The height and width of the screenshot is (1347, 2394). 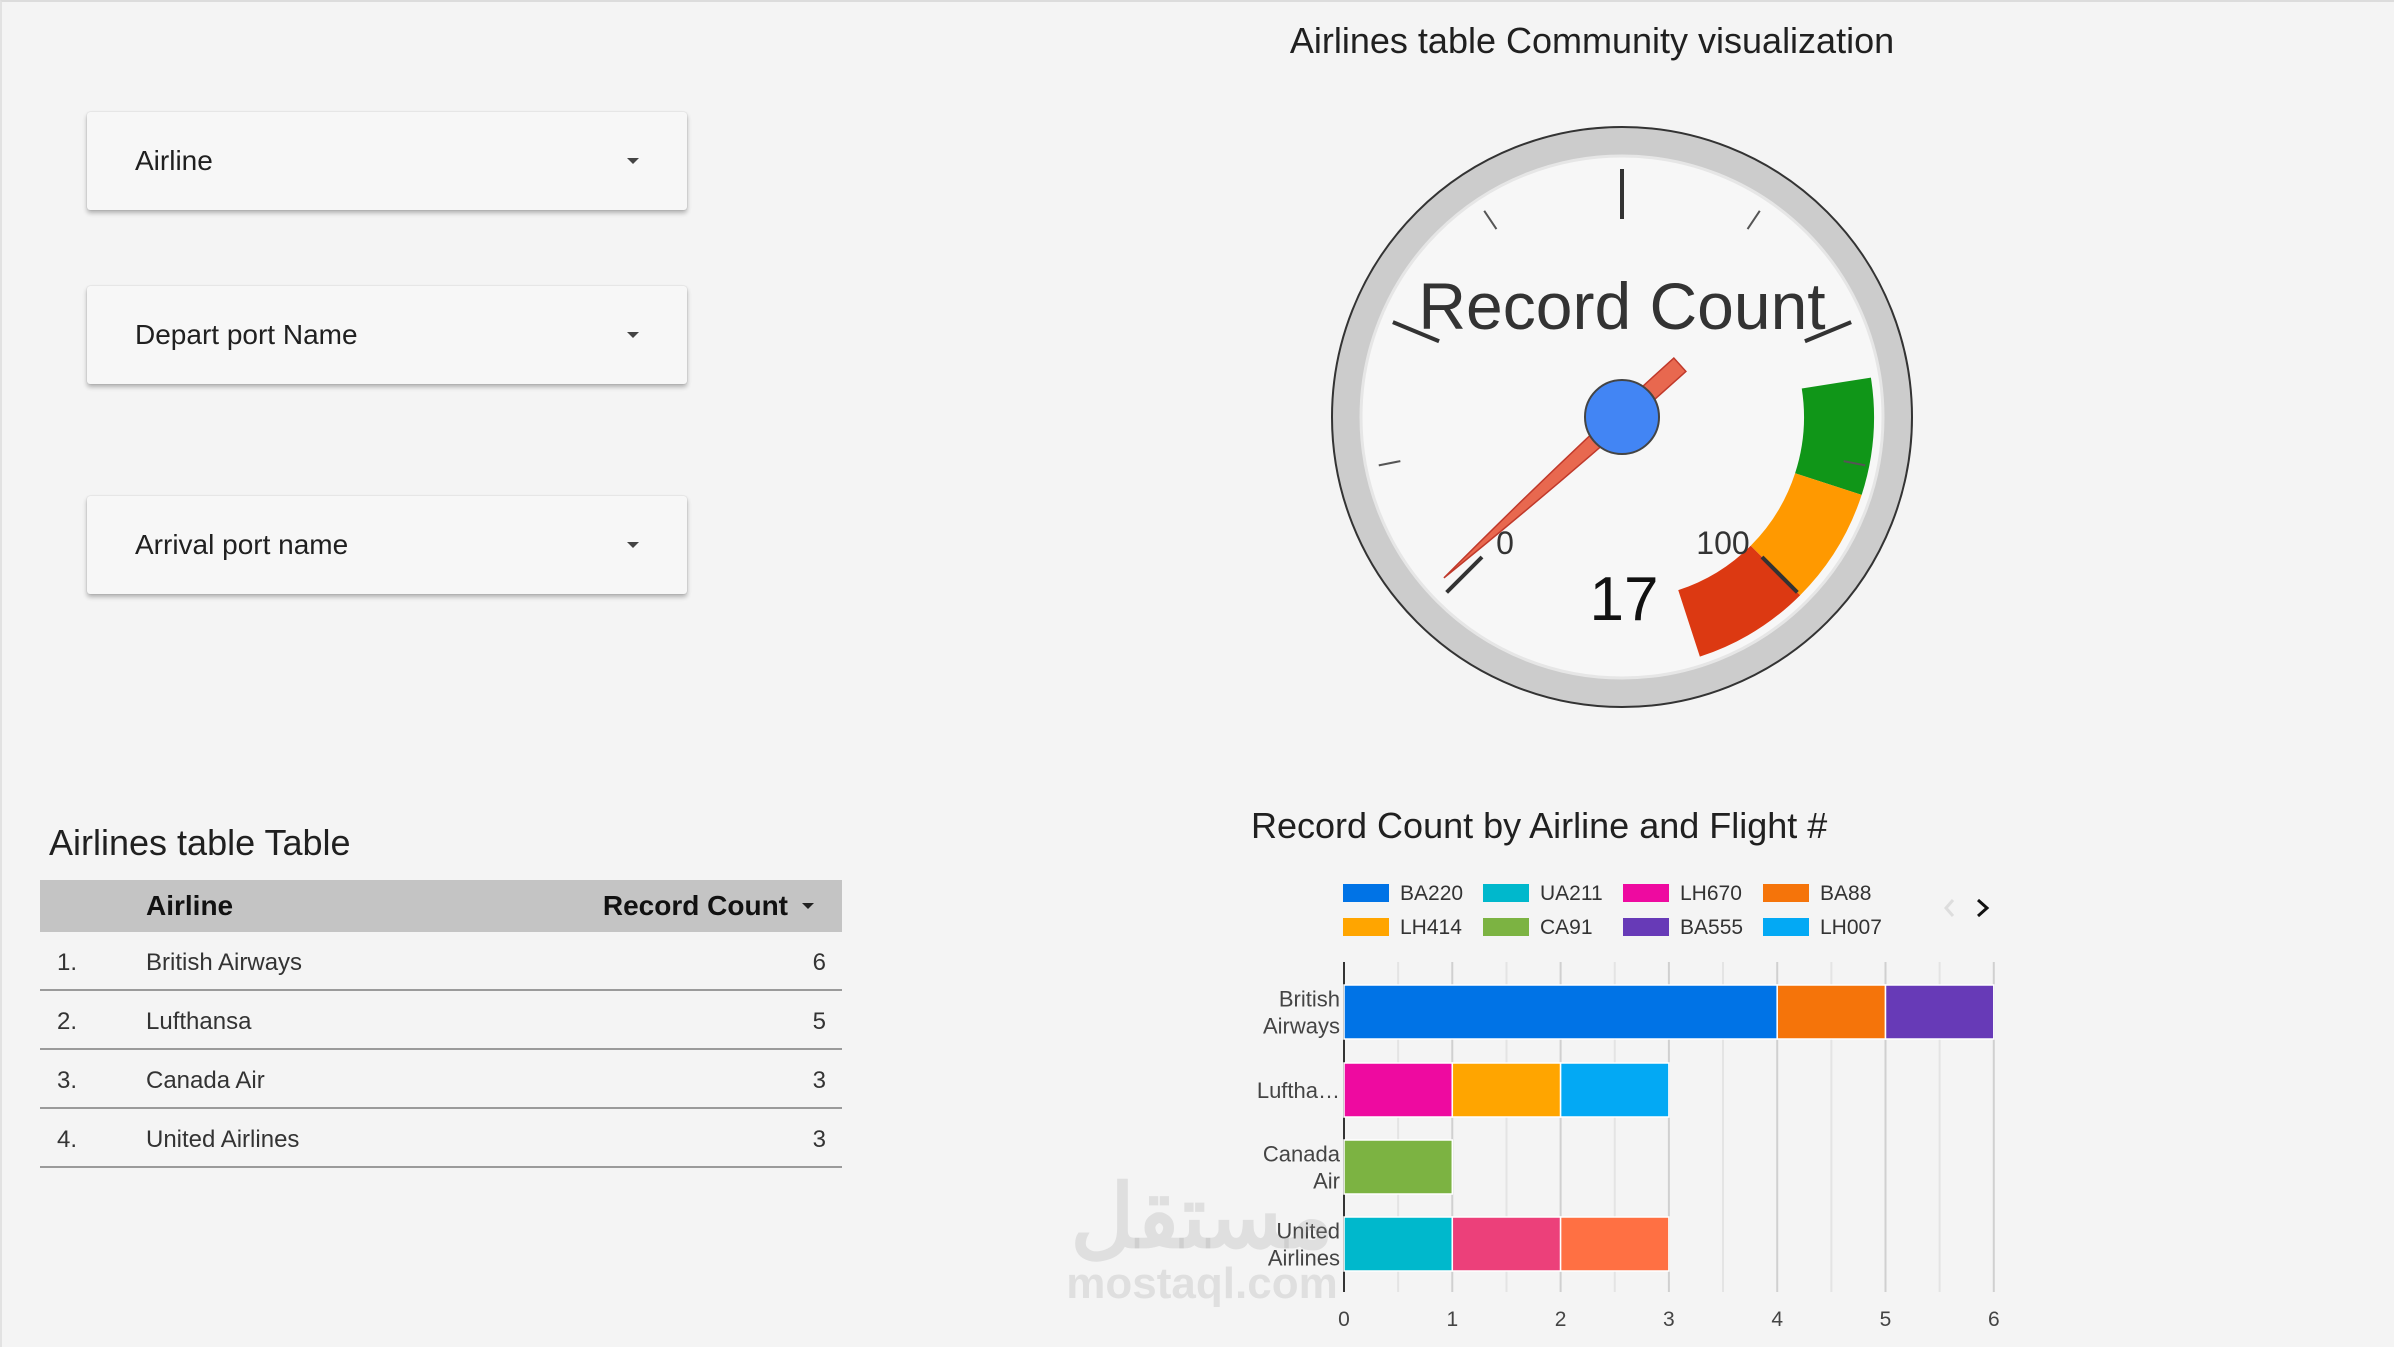 I want to click on legend-item: BA220, so click(x=1403, y=893).